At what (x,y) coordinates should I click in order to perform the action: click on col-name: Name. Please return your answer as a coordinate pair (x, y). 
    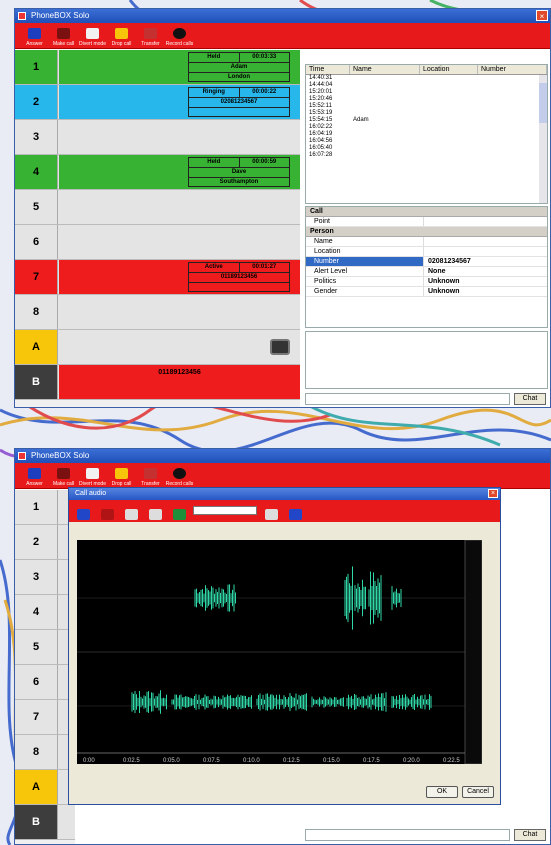
    Looking at the image, I should click on (385, 69).